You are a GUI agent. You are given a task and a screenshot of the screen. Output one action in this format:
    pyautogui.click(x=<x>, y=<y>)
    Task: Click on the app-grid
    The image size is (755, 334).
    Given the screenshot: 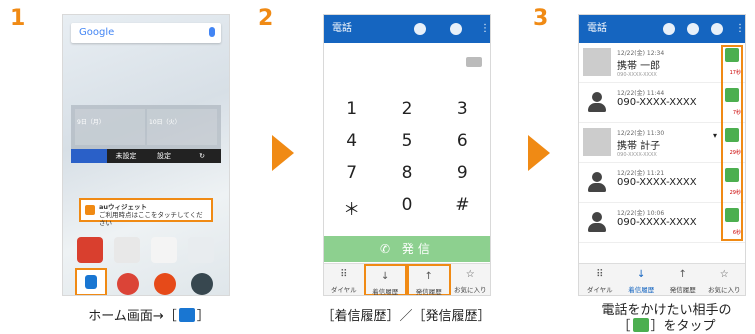 What is the action you would take?
    pyautogui.click(x=147, y=250)
    